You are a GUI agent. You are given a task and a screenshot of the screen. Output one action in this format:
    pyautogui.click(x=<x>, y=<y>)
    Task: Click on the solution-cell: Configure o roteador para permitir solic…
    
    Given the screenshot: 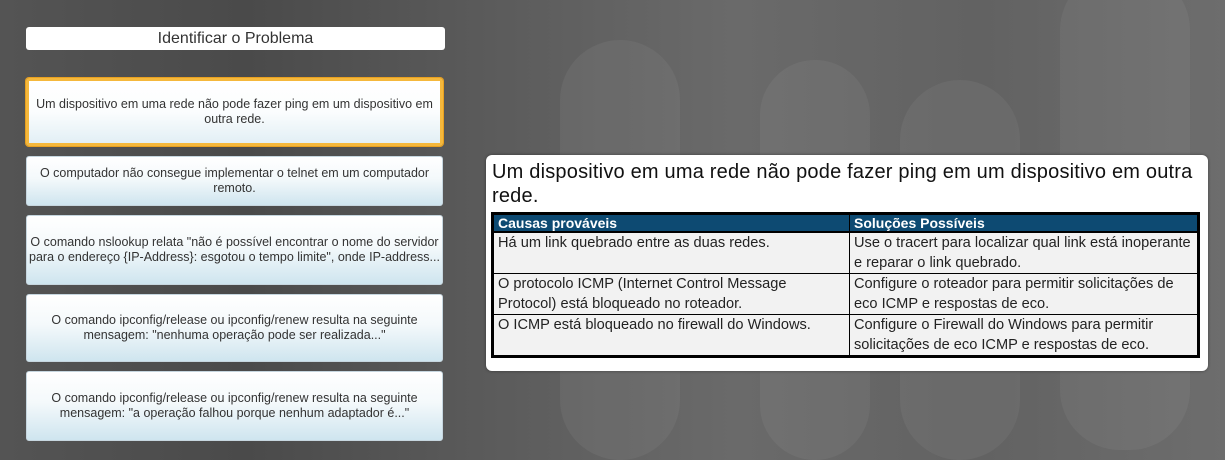 What is the action you would take?
    pyautogui.click(x=1024, y=294)
    